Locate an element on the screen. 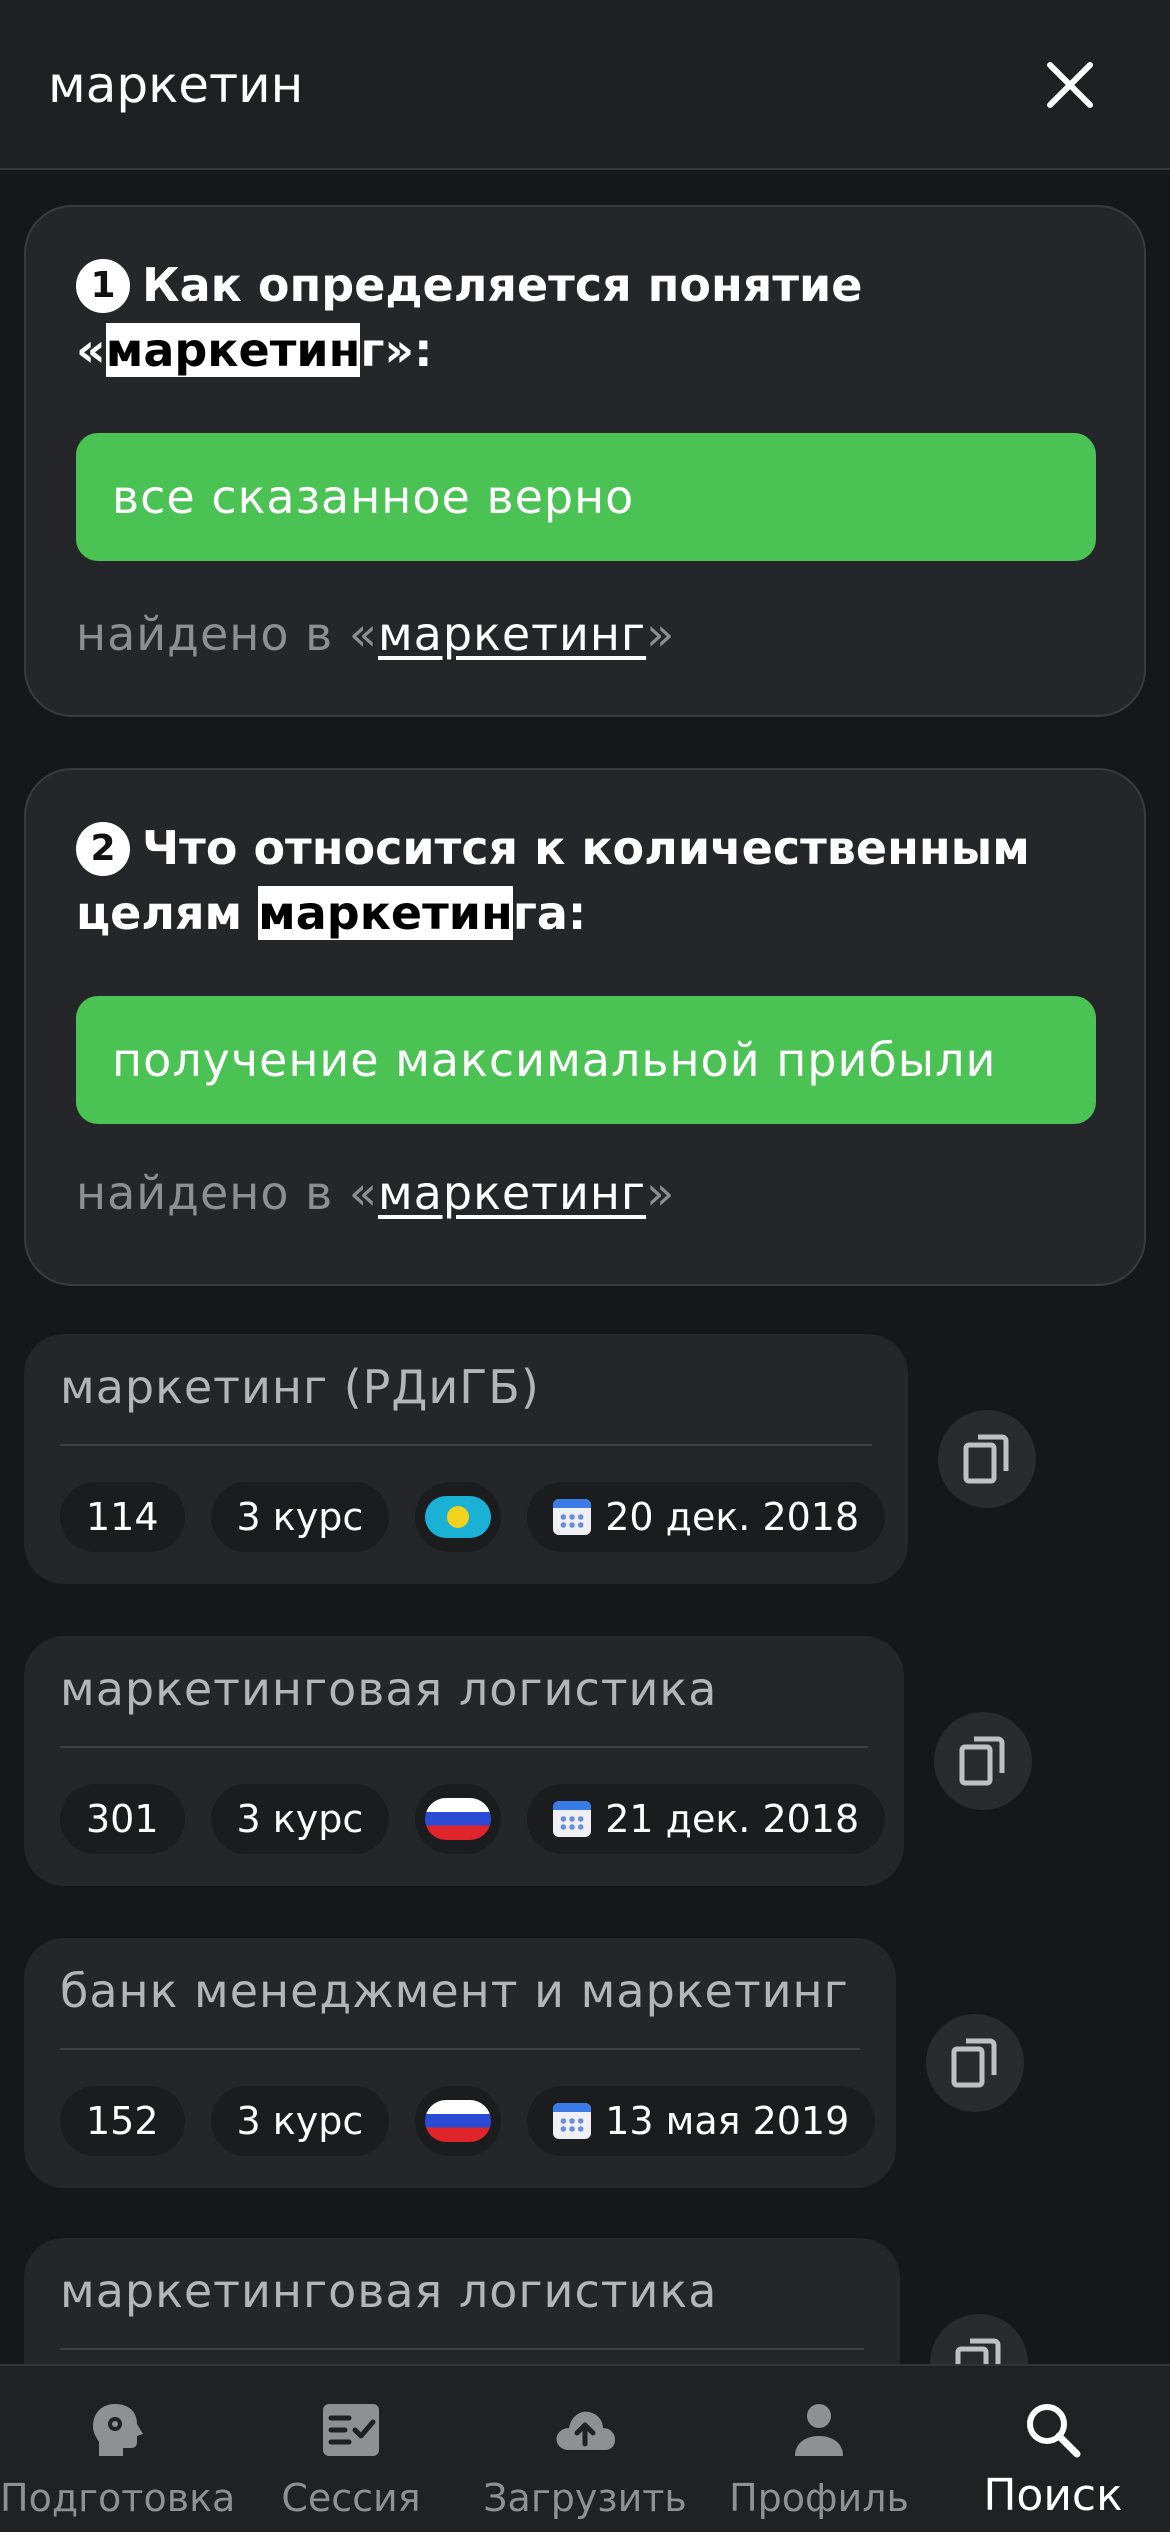 The height and width of the screenshot is (2532, 1170). subject-meta: 301 3 курс 21 дек. 2018 is located at coordinates (473, 1819).